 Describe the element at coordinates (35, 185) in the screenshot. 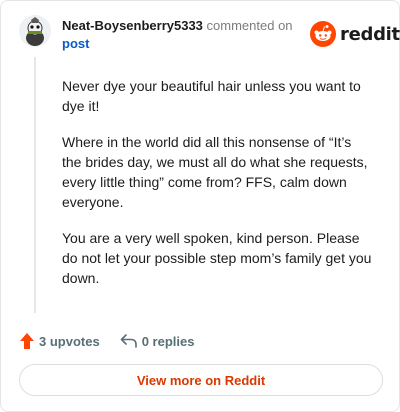

I see `thread-line` at that location.